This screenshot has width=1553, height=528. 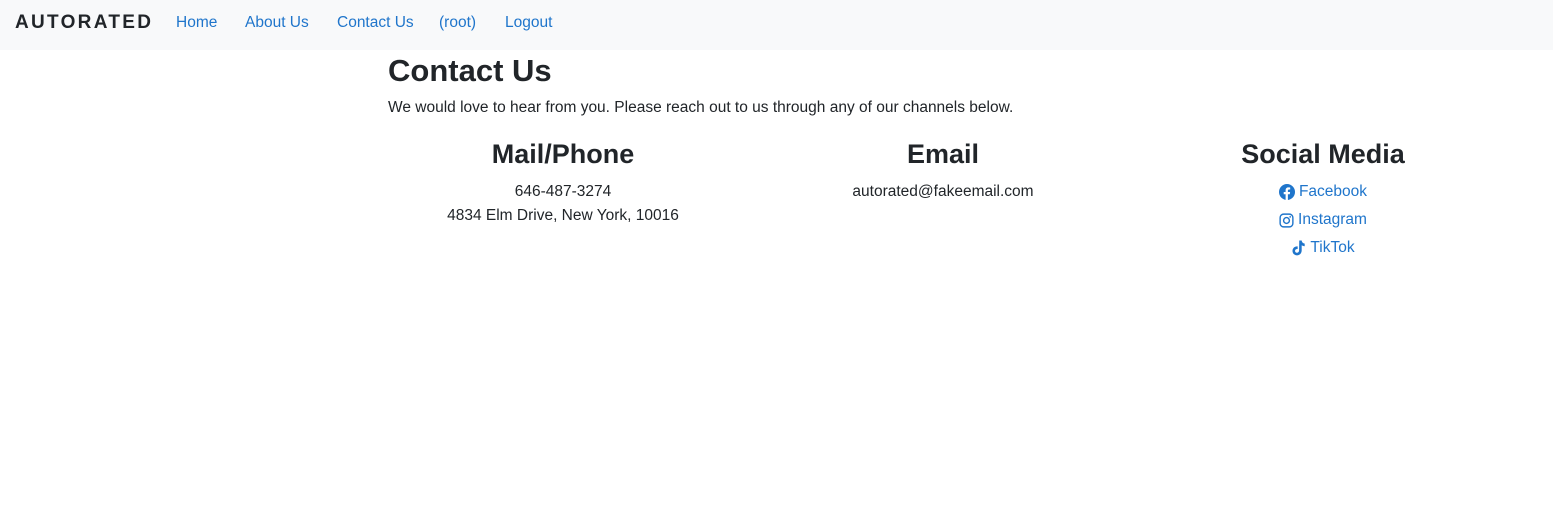 I want to click on nav-link-about-us: About Us, so click(x=277, y=23).